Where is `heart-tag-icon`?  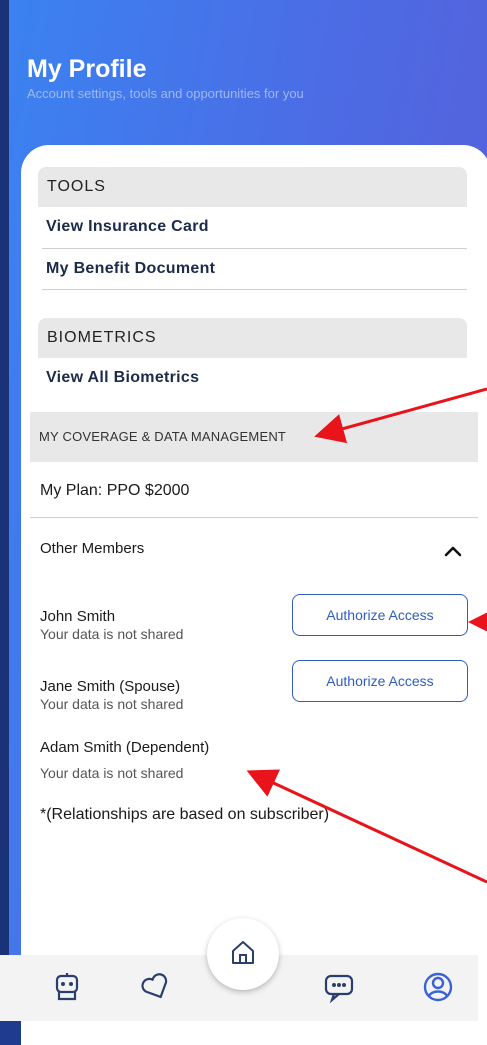
heart-tag-icon is located at coordinates (156, 987).